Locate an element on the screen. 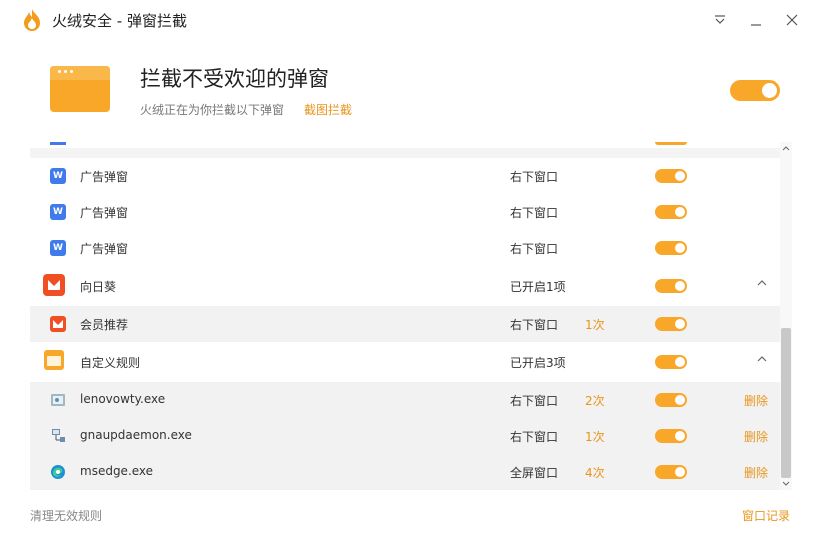  list-item: msedge.exe 全屏窗口 4次 删除 is located at coordinates (405, 472).